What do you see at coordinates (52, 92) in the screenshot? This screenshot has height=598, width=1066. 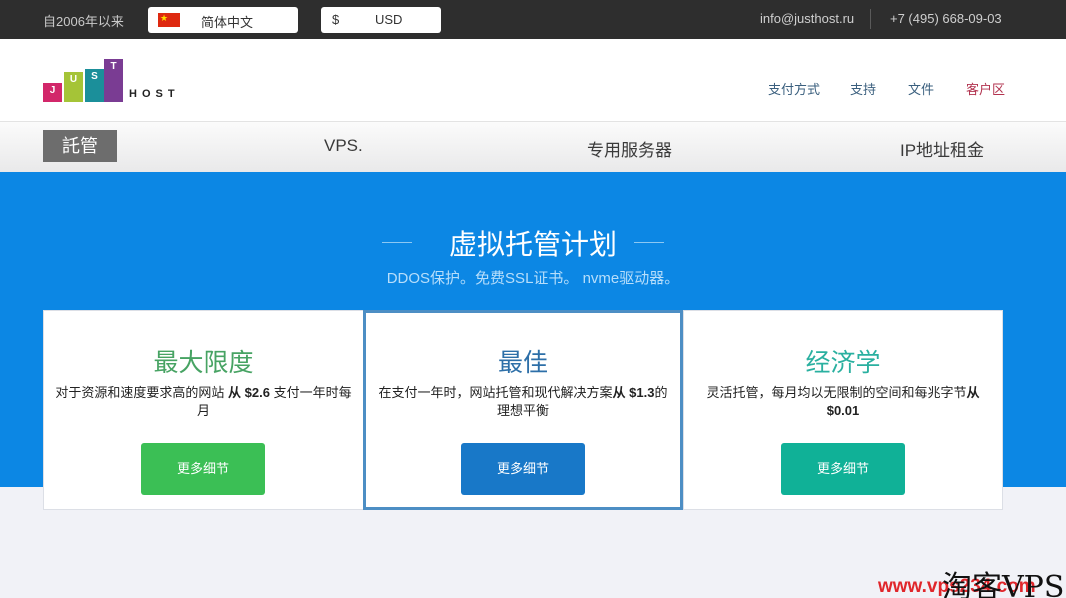 I see `logo-letter-j: J` at bounding box center [52, 92].